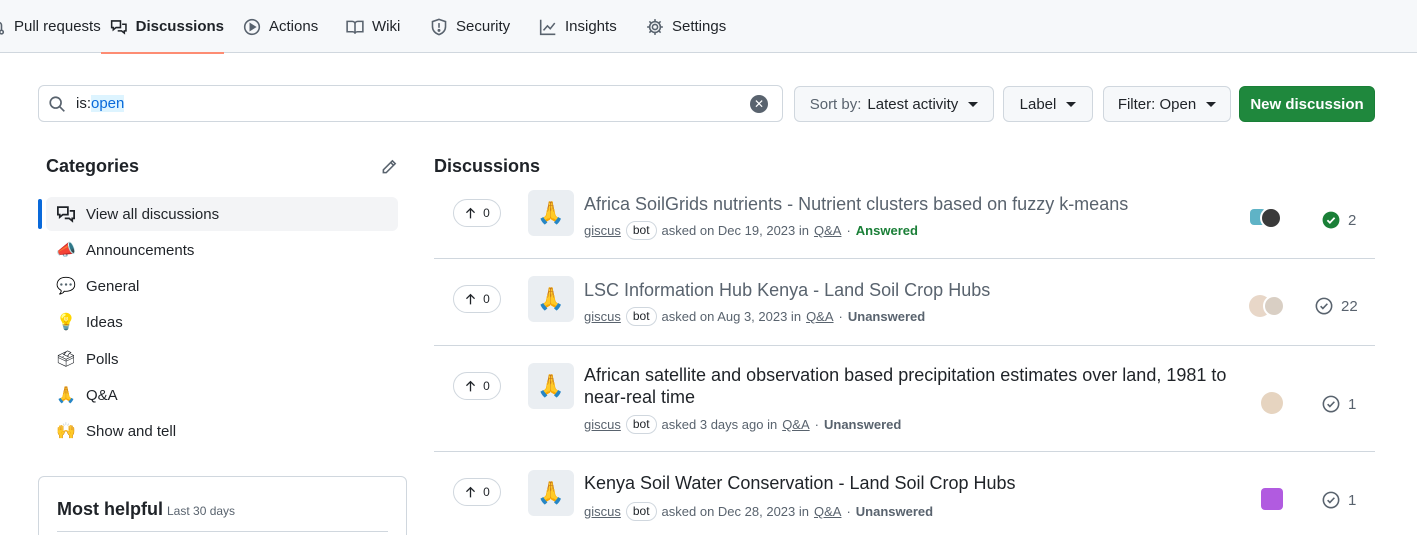 This screenshot has width=1417, height=535. What do you see at coordinates (578, 26) in the screenshot?
I see `tab-insights: Insights` at bounding box center [578, 26].